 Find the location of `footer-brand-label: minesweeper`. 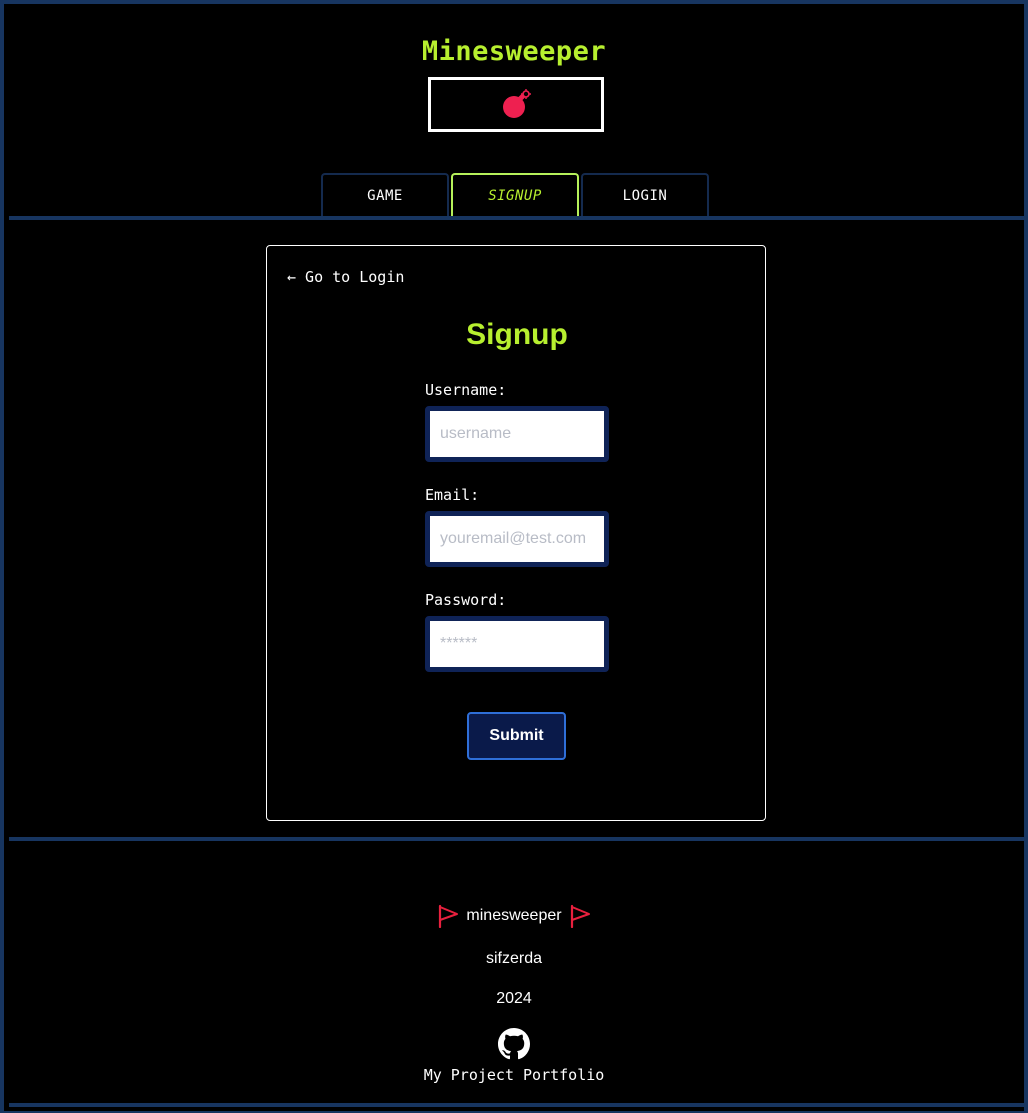

footer-brand-label: minesweeper is located at coordinates (514, 915).